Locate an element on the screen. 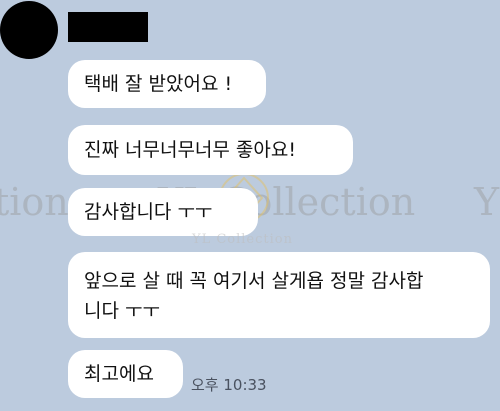 This screenshot has height=411, width=500. watermark-subtext: YL Collection is located at coordinates (242, 239).